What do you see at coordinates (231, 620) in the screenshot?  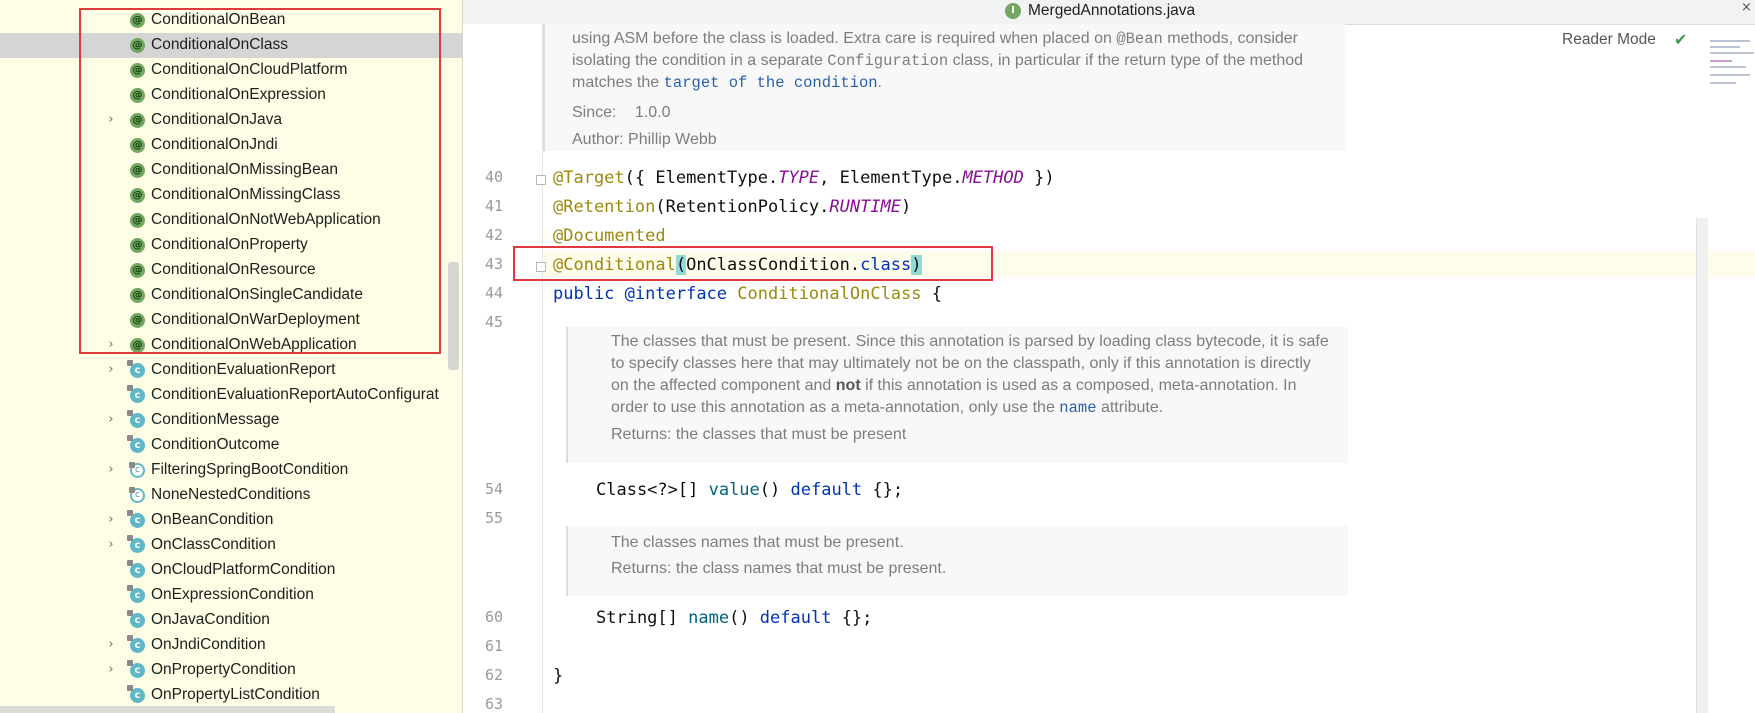 I see `tree-item: c OnJavaCondition` at bounding box center [231, 620].